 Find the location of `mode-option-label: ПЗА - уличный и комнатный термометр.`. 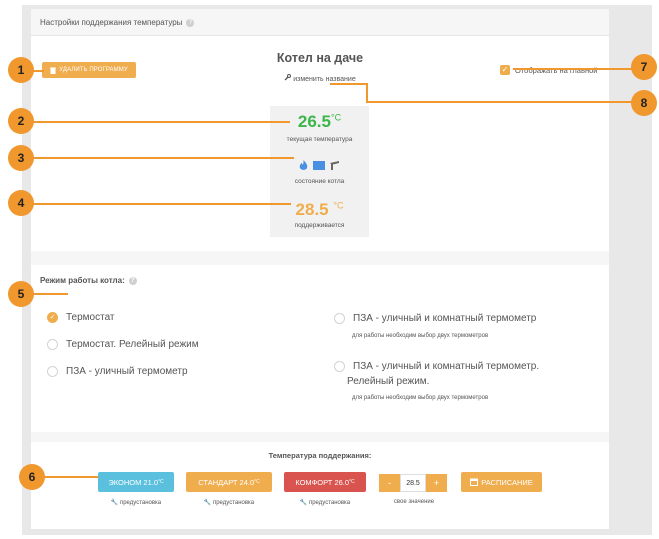

mode-option-label: ПЗА - уличный и комнатный термометр. is located at coordinates (446, 366).